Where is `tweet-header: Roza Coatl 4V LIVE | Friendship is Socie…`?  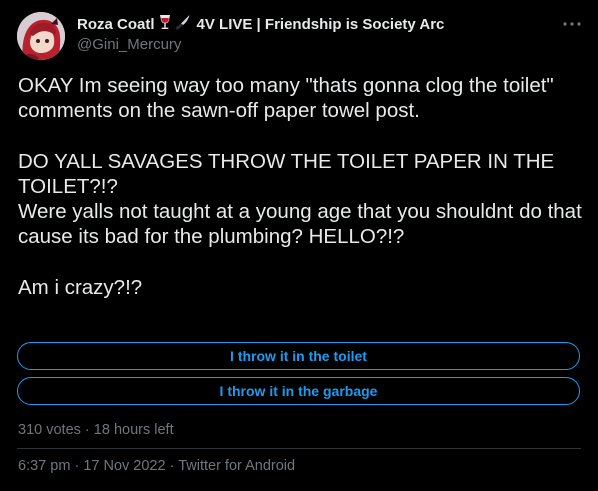
tweet-header: Roza Coatl 4V LIVE | Friendship is Socie… is located at coordinates (317, 33).